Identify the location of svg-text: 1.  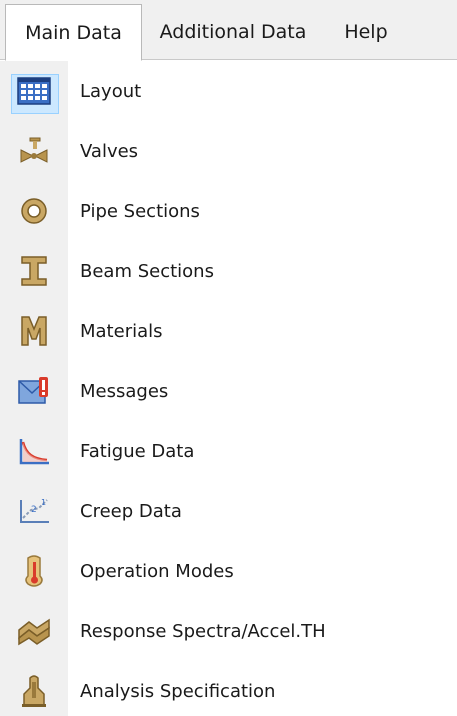
(43, 502).